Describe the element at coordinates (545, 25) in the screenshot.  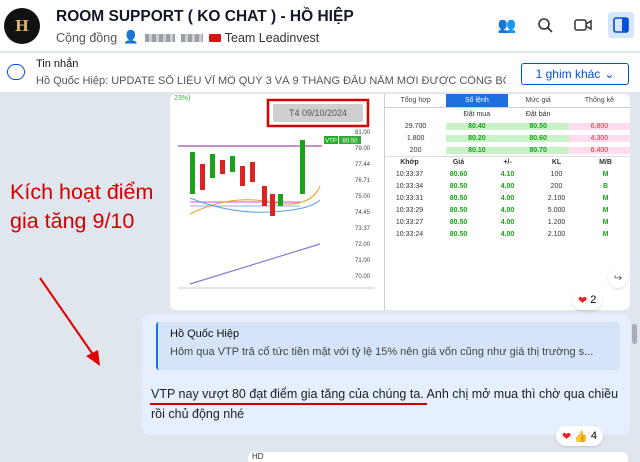
I see `search-icon` at that location.